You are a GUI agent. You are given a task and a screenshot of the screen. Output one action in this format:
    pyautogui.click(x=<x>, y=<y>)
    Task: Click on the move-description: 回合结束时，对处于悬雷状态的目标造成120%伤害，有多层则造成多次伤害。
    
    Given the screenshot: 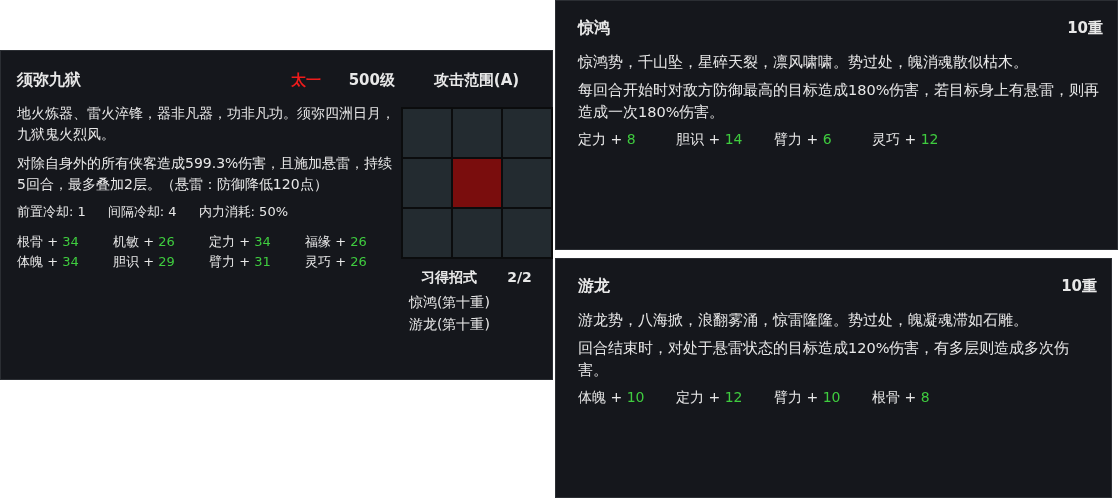 What is the action you would take?
    pyautogui.click(x=824, y=359)
    